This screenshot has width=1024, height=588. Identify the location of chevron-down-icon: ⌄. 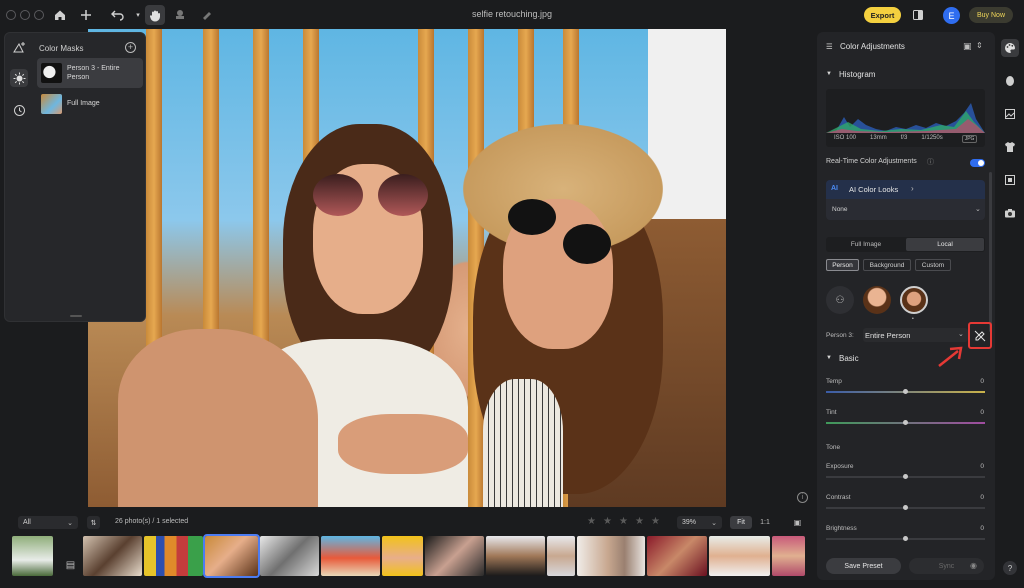
(961, 334).